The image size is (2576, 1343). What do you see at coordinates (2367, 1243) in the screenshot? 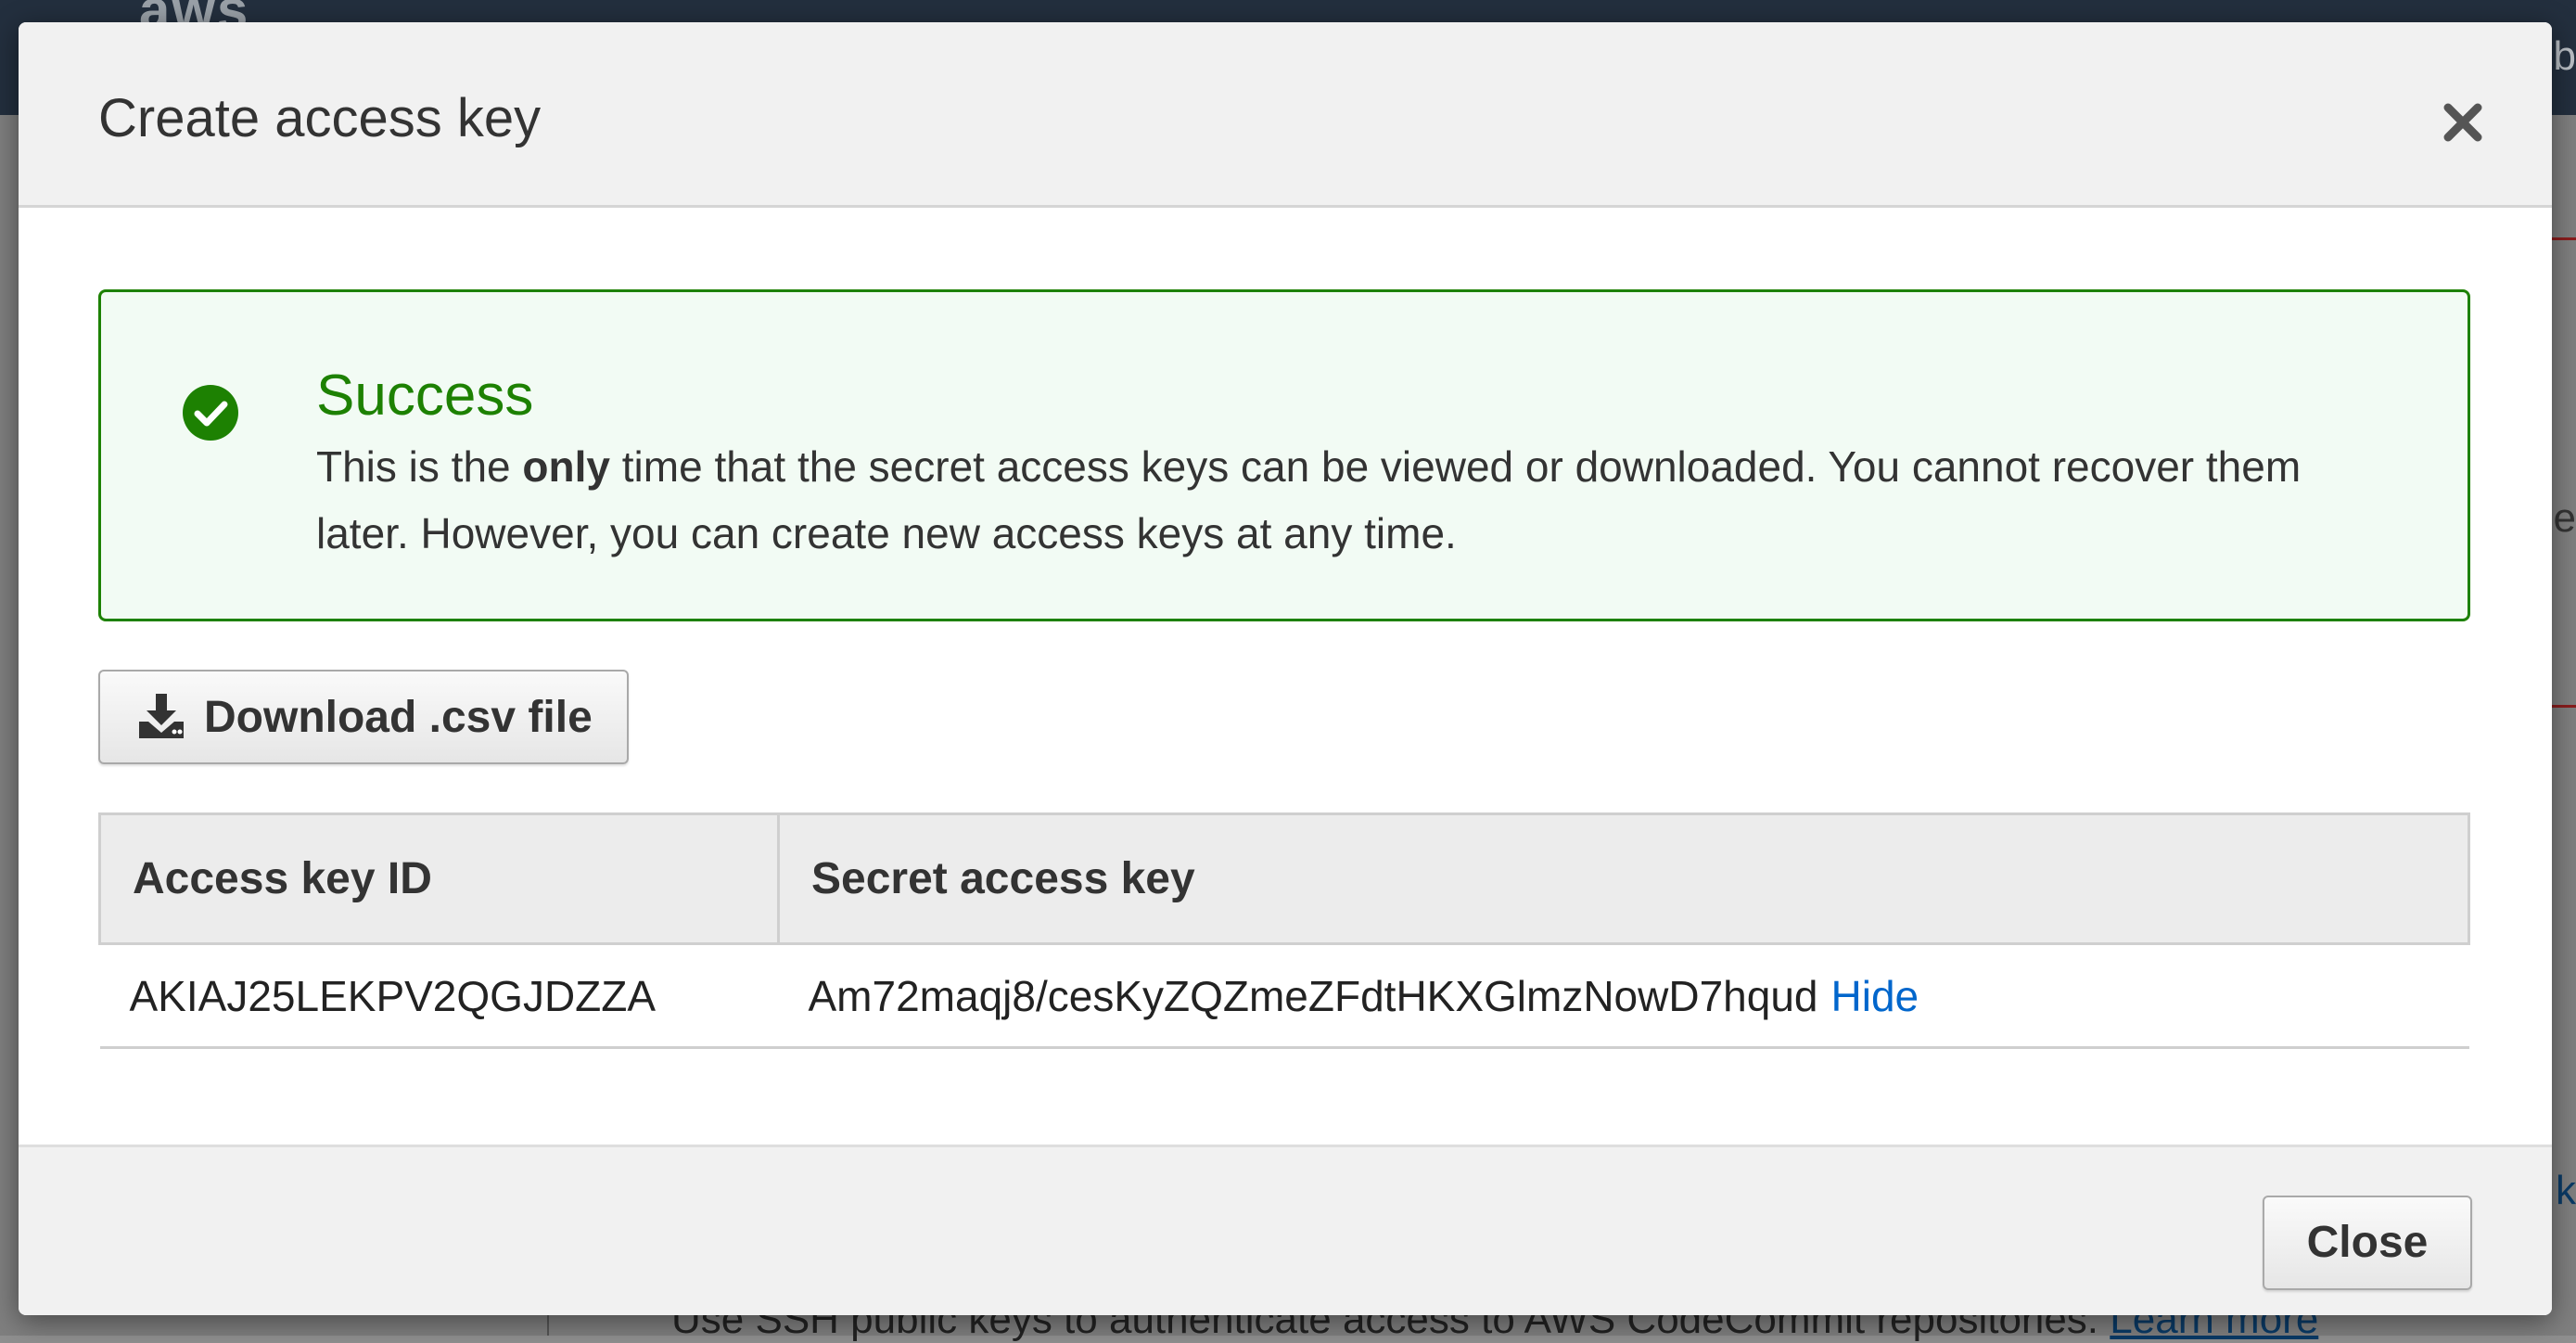
I see `close-button: Close` at bounding box center [2367, 1243].